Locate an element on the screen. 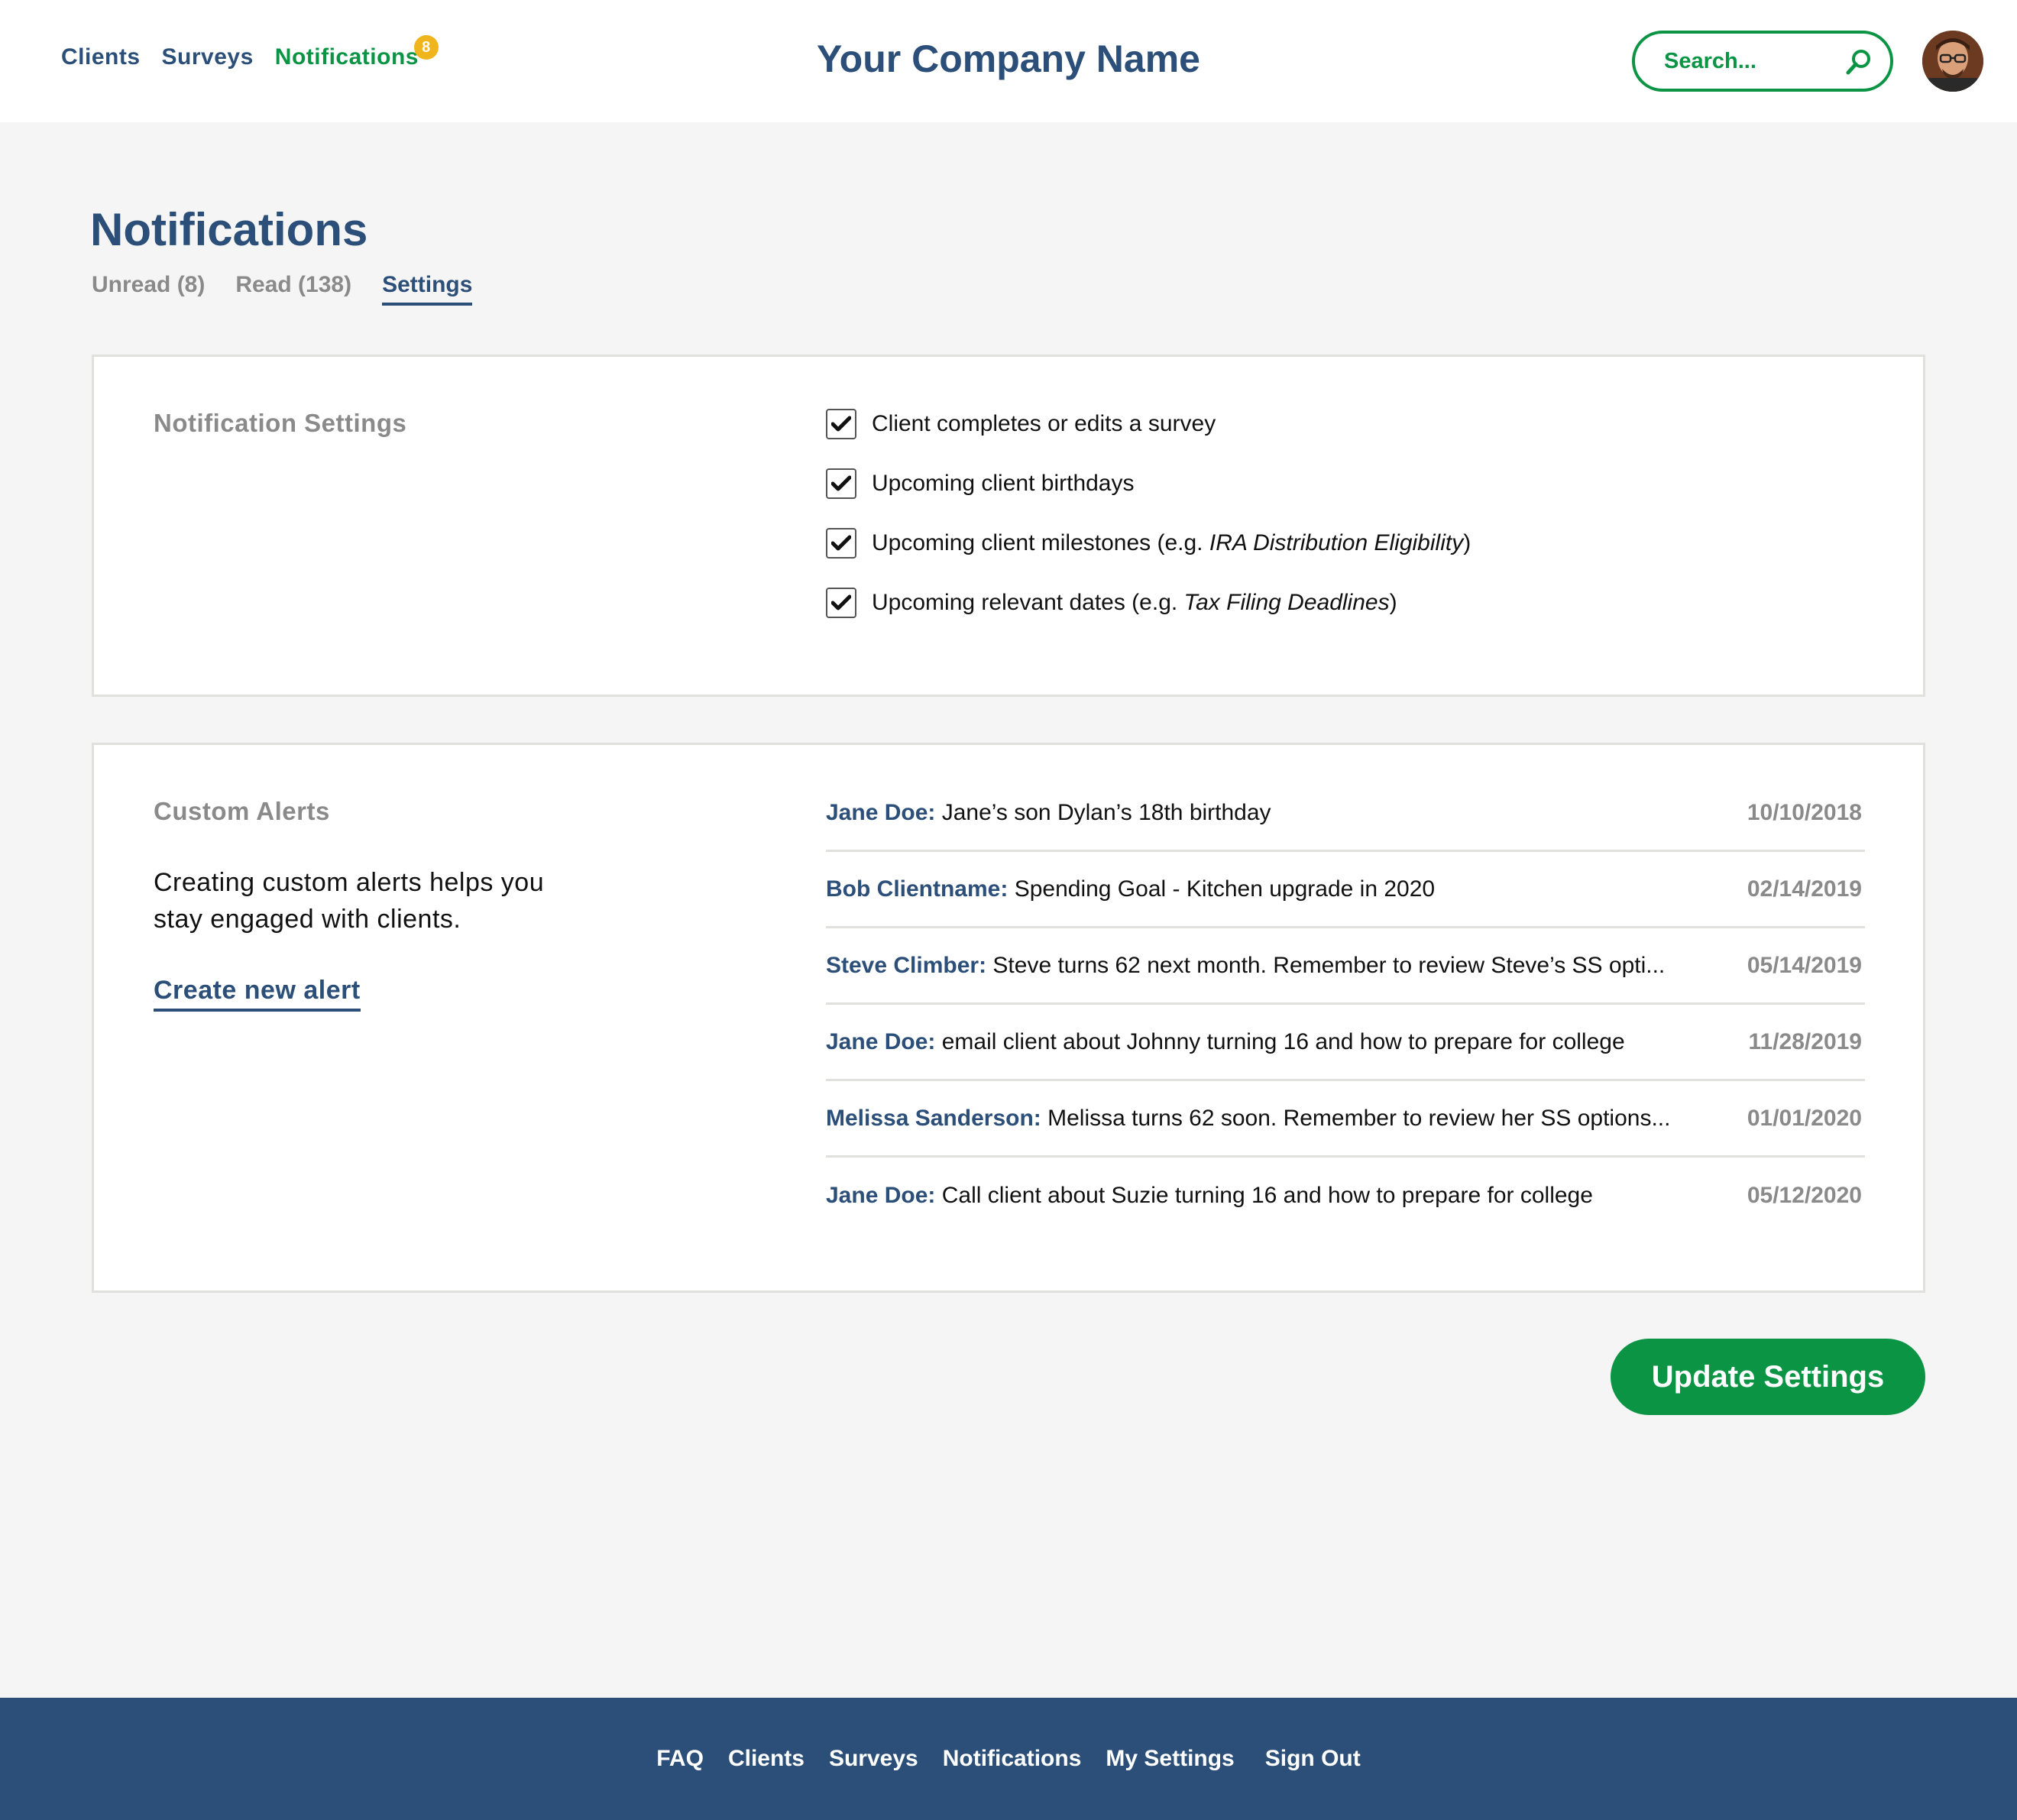 Image resolution: width=2017 pixels, height=1820 pixels. tab-read: Read (138) is located at coordinates (293, 289).